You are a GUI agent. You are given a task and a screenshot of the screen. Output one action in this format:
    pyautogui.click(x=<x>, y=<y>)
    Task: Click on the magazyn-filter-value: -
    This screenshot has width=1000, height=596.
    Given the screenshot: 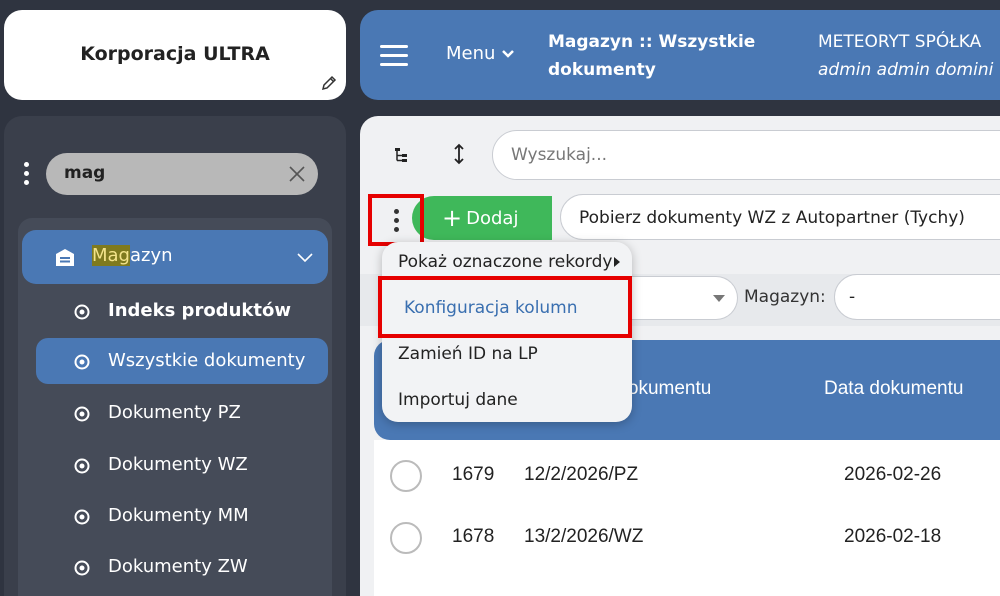 What is the action you would take?
    pyautogui.click(x=852, y=297)
    